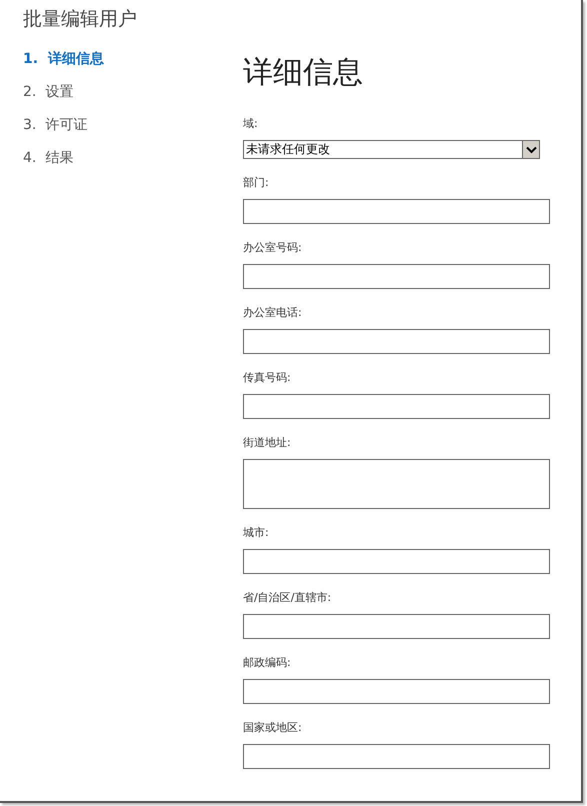 The height and width of the screenshot is (806, 587). What do you see at coordinates (256, 533) in the screenshot?
I see `field-label: 城市:` at bounding box center [256, 533].